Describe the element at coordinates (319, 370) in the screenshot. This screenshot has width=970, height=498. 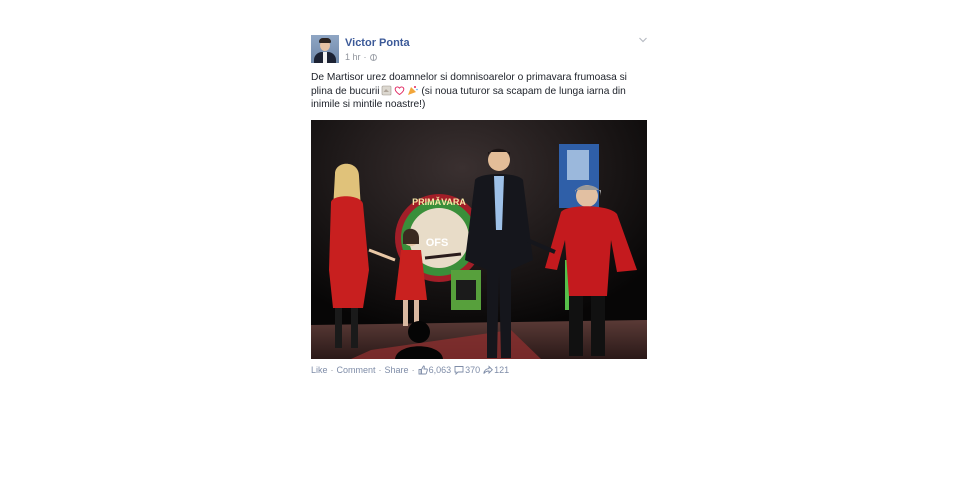
I see `like-link: Like` at that location.